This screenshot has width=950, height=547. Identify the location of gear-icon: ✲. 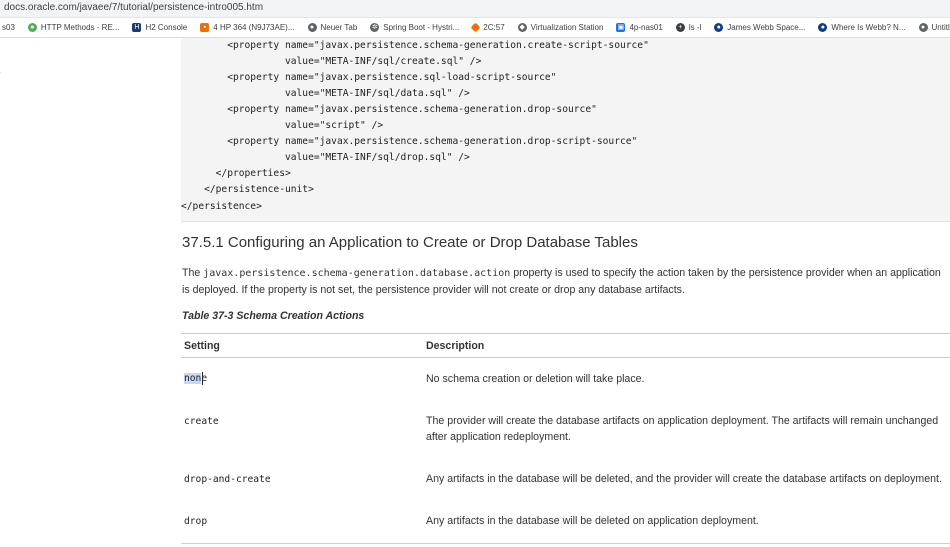
(375, 27).